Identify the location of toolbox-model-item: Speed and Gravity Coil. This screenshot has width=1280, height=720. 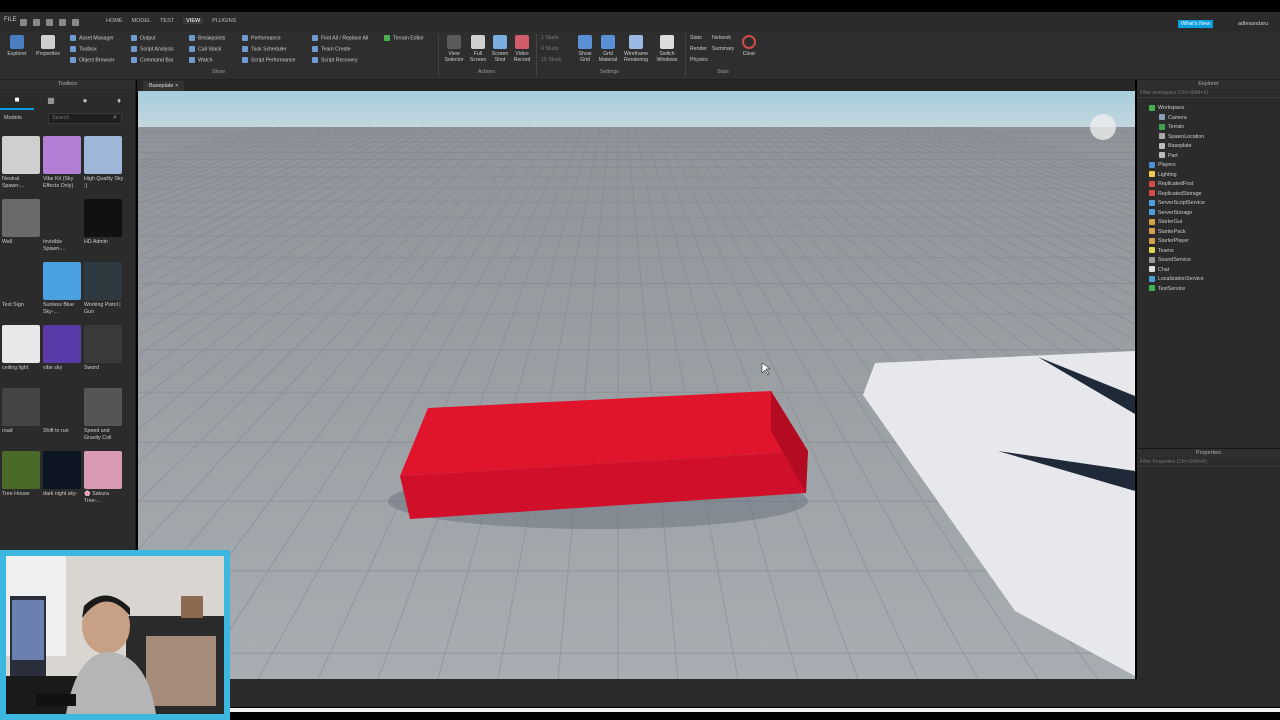
(104, 419).